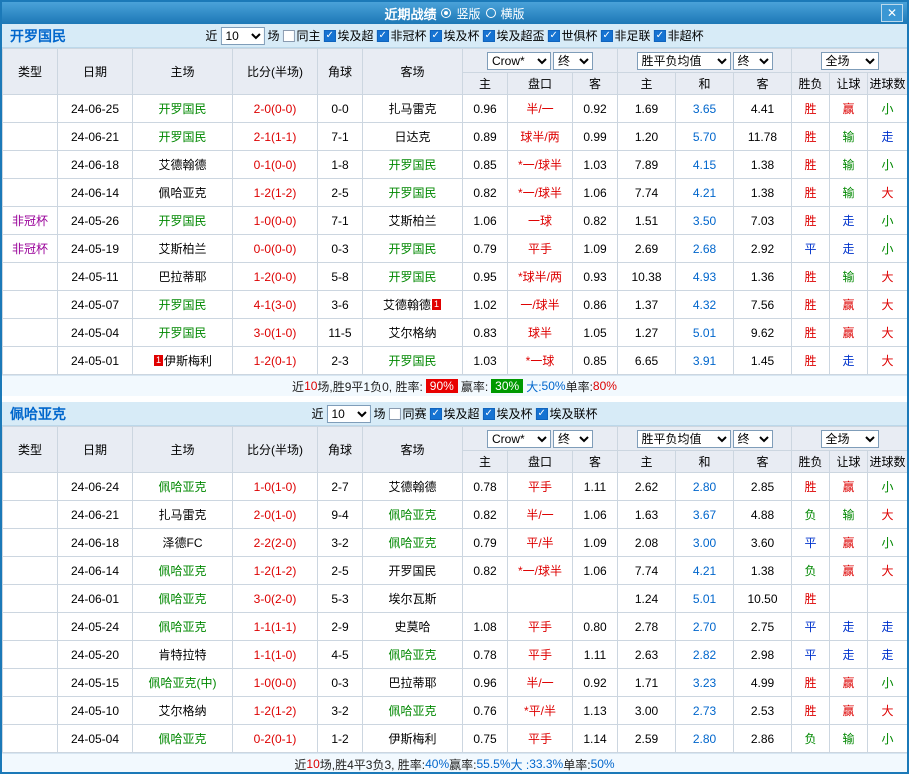 This screenshot has height=774, width=909. I want to click on result-cell: 平, so click(810, 626).